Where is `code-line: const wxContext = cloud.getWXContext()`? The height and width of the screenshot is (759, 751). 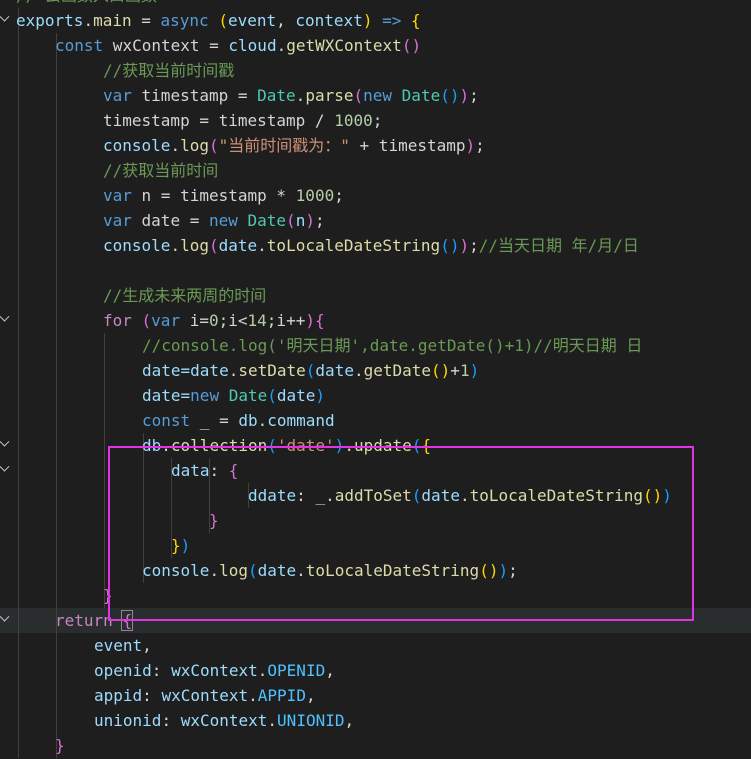
code-line: const wxContext = cloud.getWXContext() is located at coordinates (375, 45).